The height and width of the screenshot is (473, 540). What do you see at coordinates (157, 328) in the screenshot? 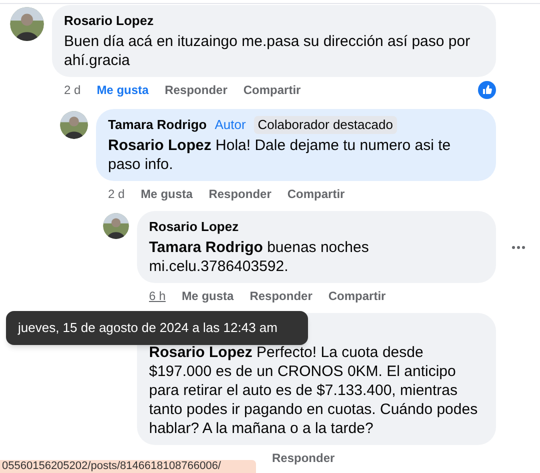
I see `date-tooltip: jueves, 15 de agosto de 2024 a las 12:43 am` at bounding box center [157, 328].